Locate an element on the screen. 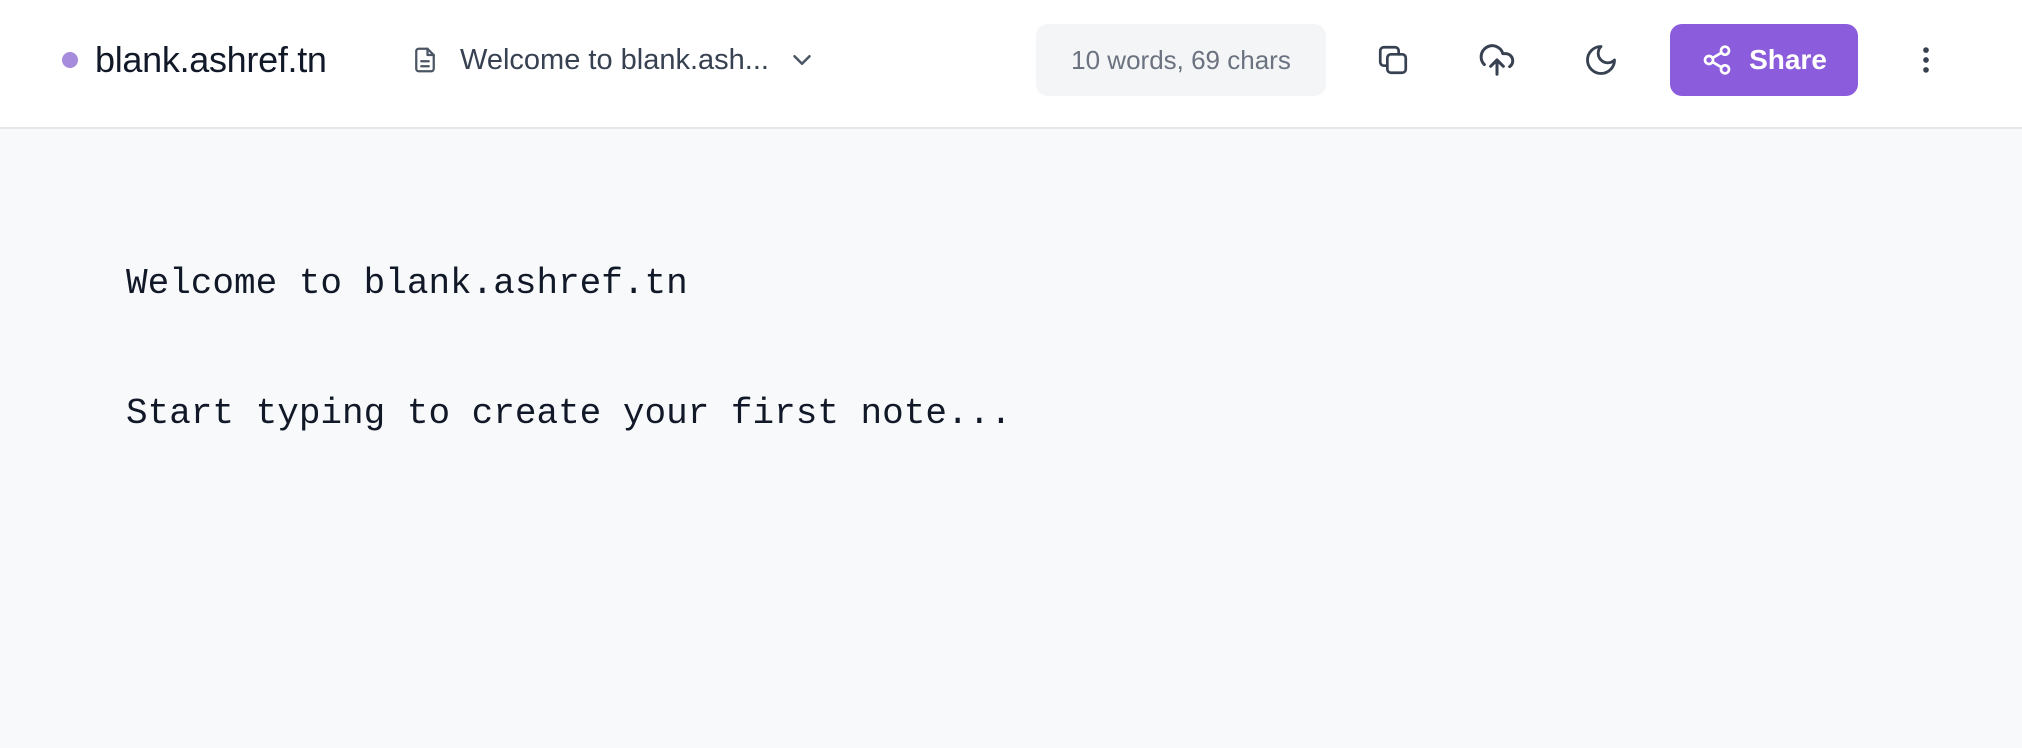  brand: blank.ashref.tn is located at coordinates (194, 60).